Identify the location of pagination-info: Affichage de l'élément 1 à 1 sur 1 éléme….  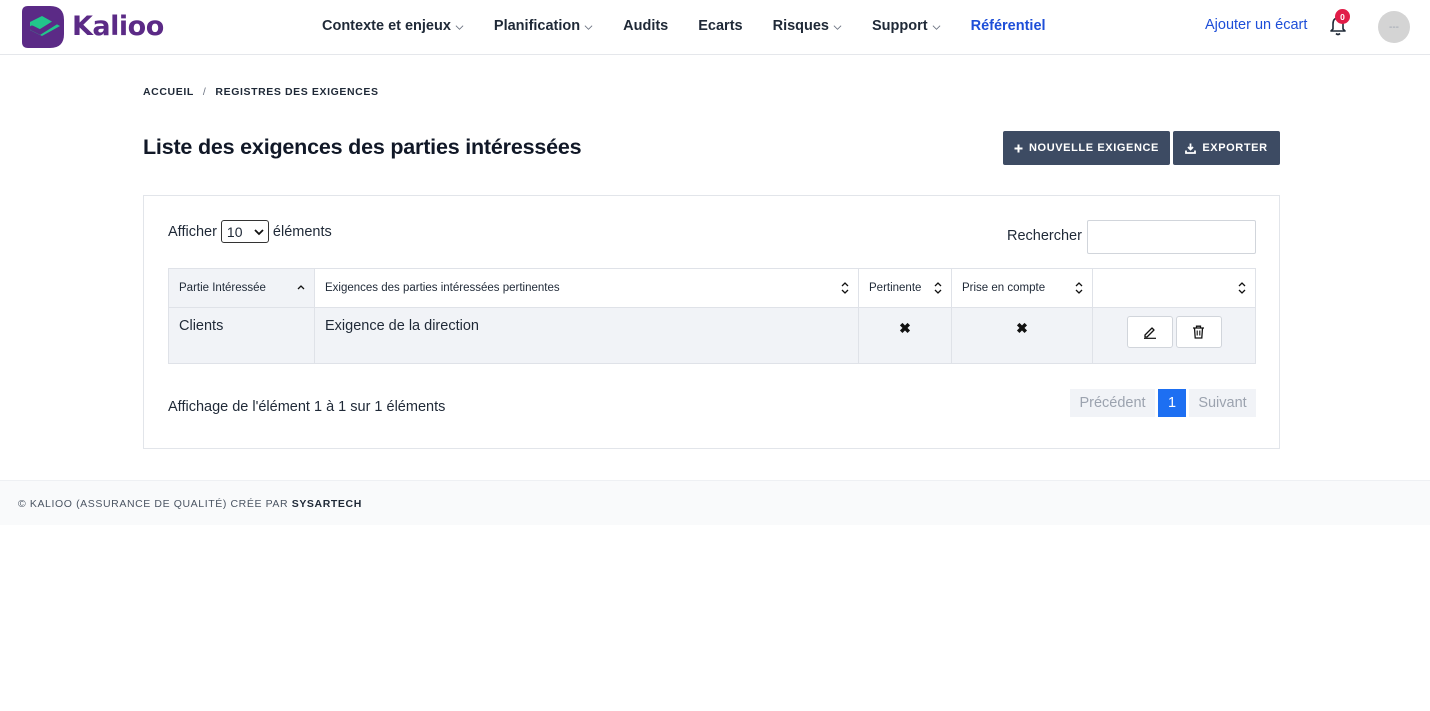
(307, 407).